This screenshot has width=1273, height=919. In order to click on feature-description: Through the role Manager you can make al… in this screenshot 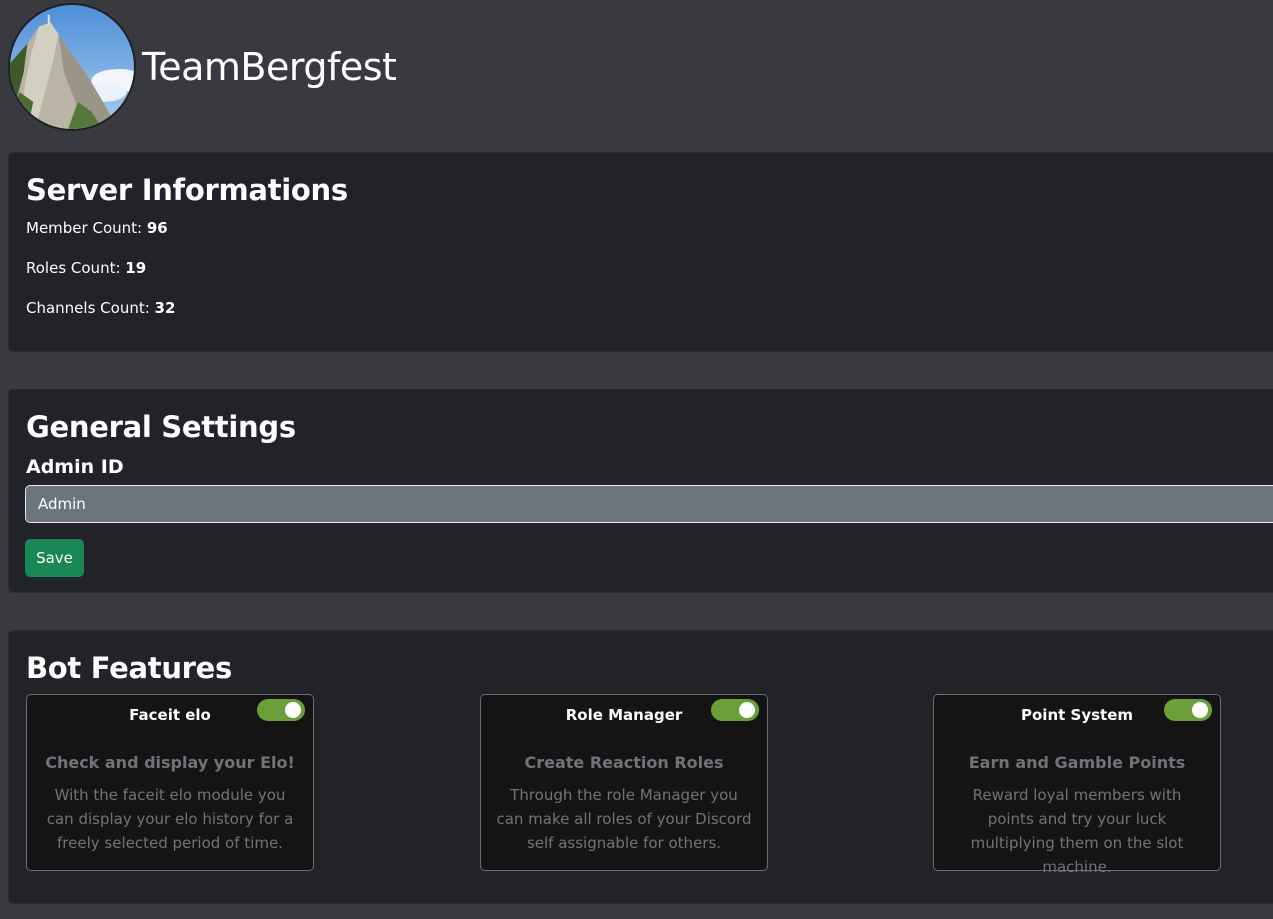, I will do `click(624, 819)`.